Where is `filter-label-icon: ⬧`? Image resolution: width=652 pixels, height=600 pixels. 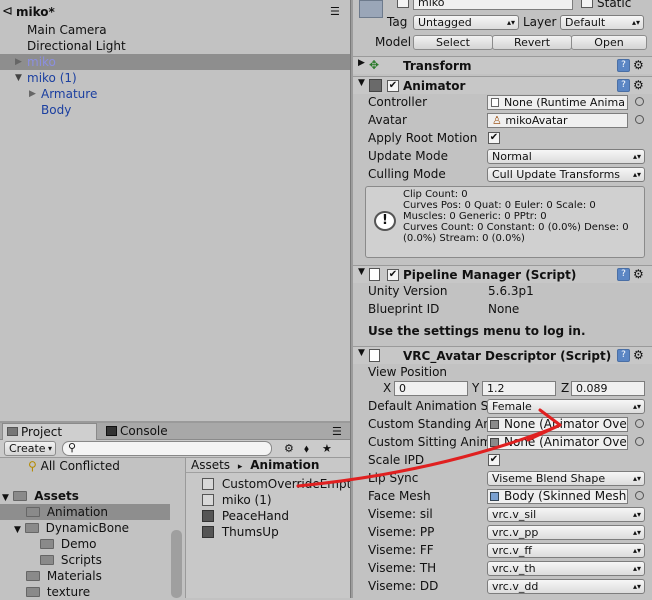
filter-label-icon: ⬧ is located at coordinates (306, 449).